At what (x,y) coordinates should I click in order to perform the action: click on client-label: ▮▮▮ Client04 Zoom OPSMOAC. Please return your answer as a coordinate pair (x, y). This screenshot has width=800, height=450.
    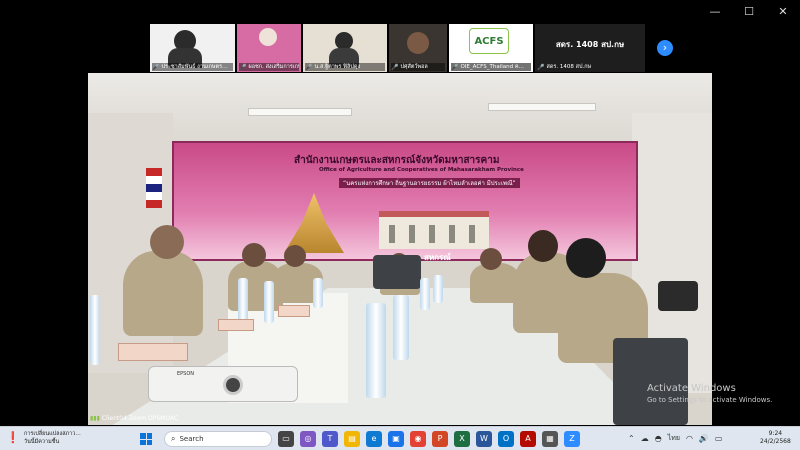
    Looking at the image, I should click on (134, 418).